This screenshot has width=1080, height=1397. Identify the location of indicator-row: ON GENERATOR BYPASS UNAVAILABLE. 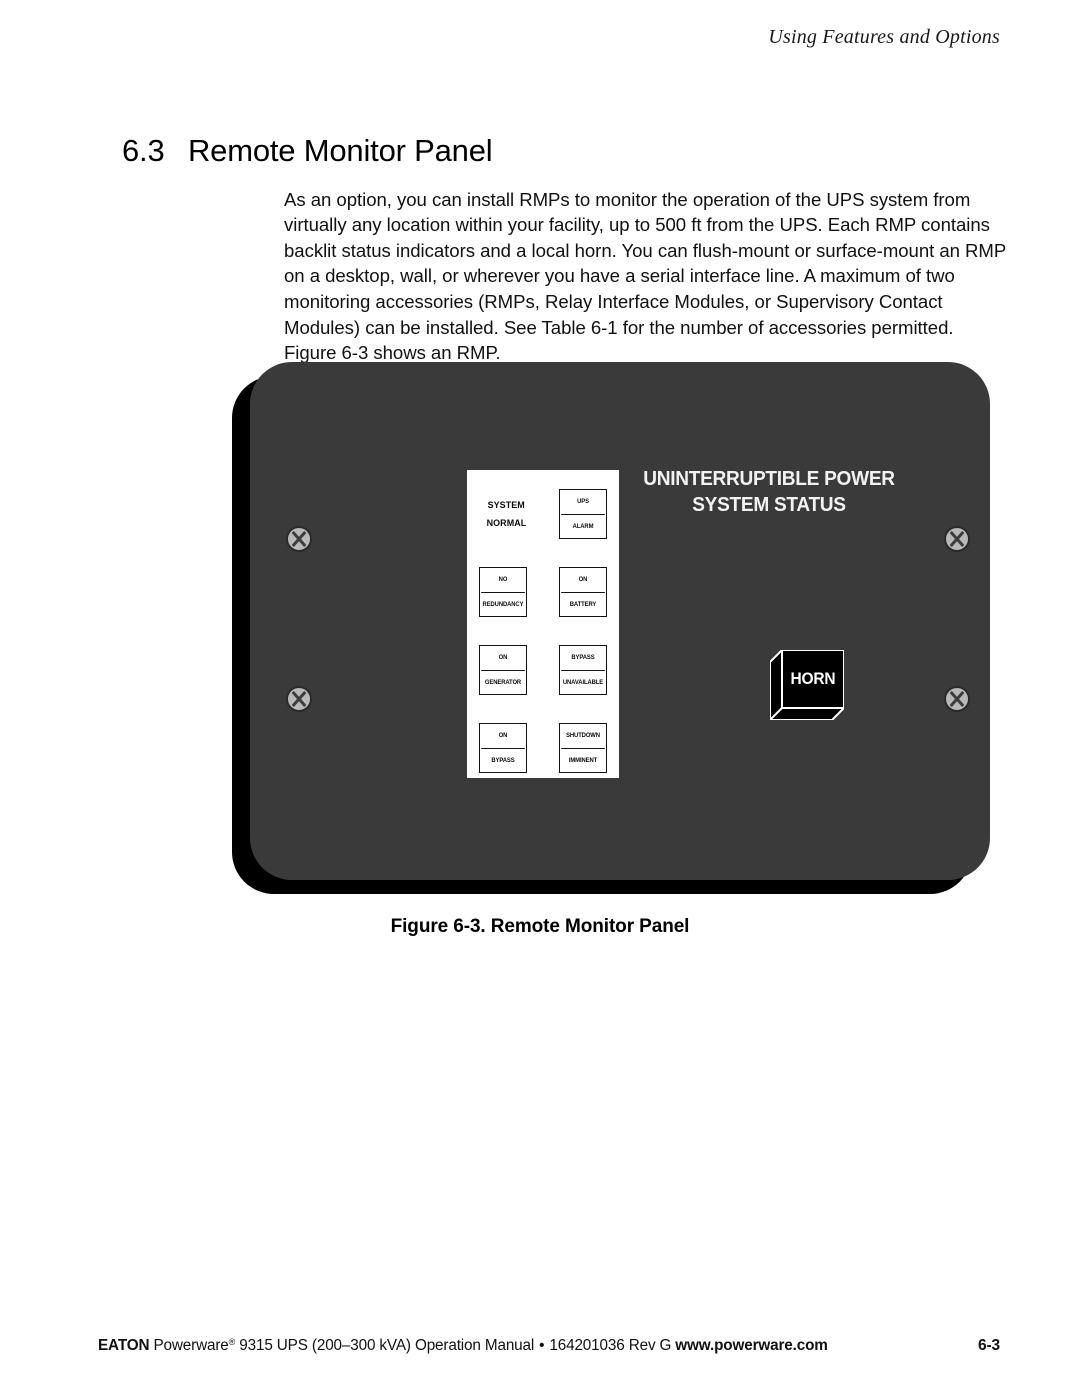
(543, 670).